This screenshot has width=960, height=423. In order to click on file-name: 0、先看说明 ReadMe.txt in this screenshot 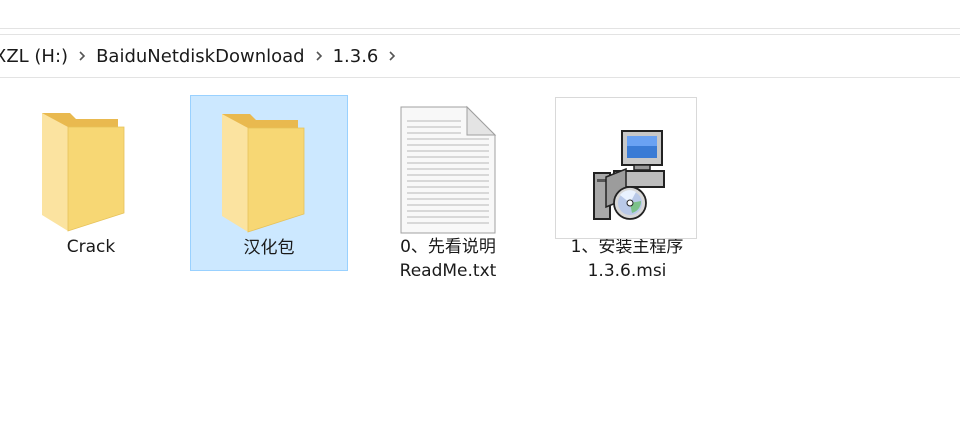, I will do `click(448, 259)`.